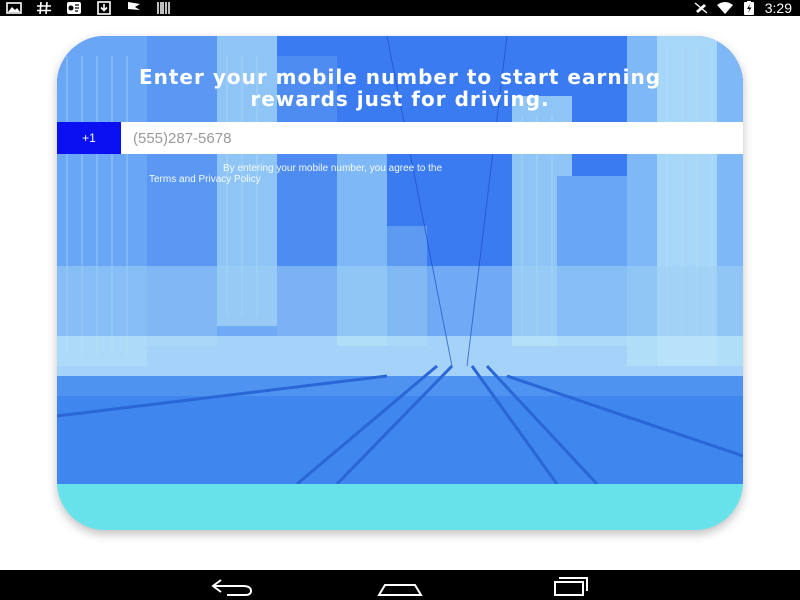  Describe the element at coordinates (748, 8) in the screenshot. I see `battery-icon` at that location.